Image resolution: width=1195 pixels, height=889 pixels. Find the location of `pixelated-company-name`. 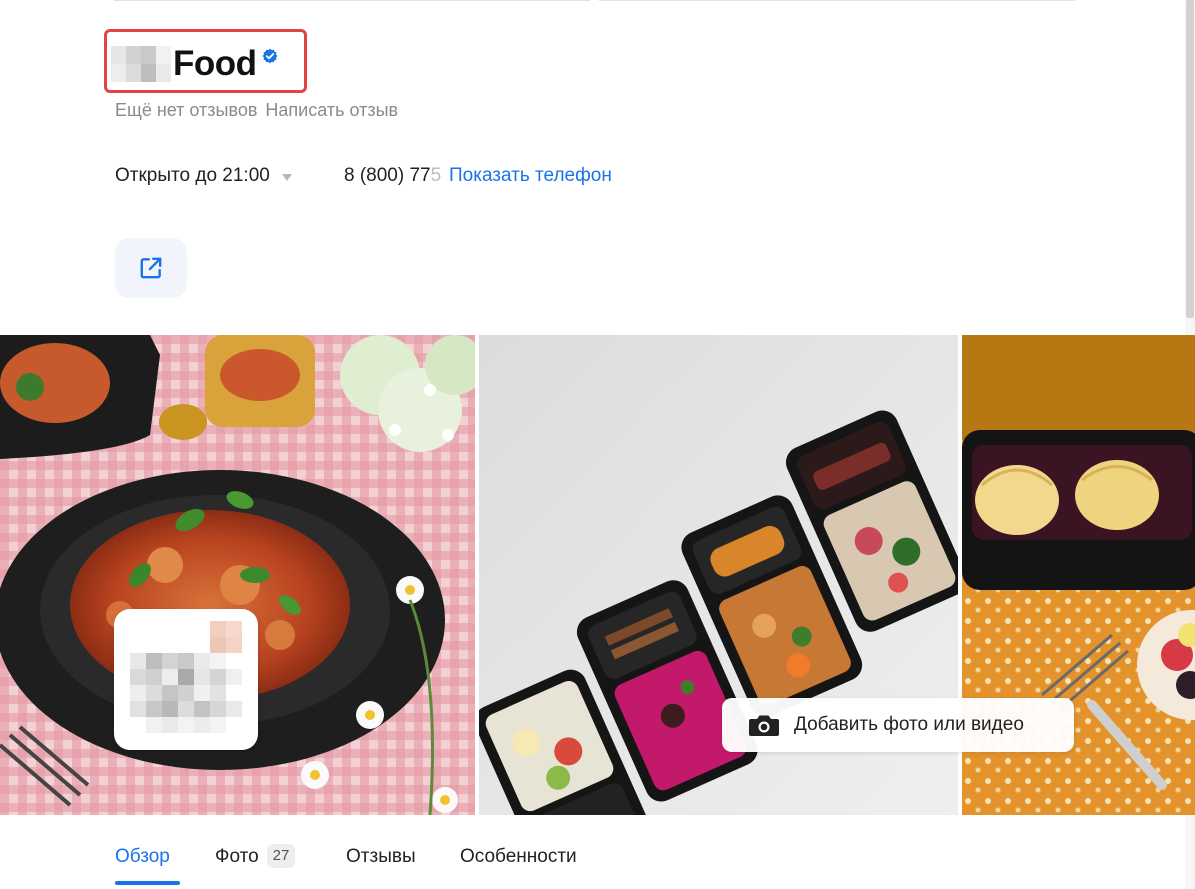

pixelated-company-name is located at coordinates (141, 64).